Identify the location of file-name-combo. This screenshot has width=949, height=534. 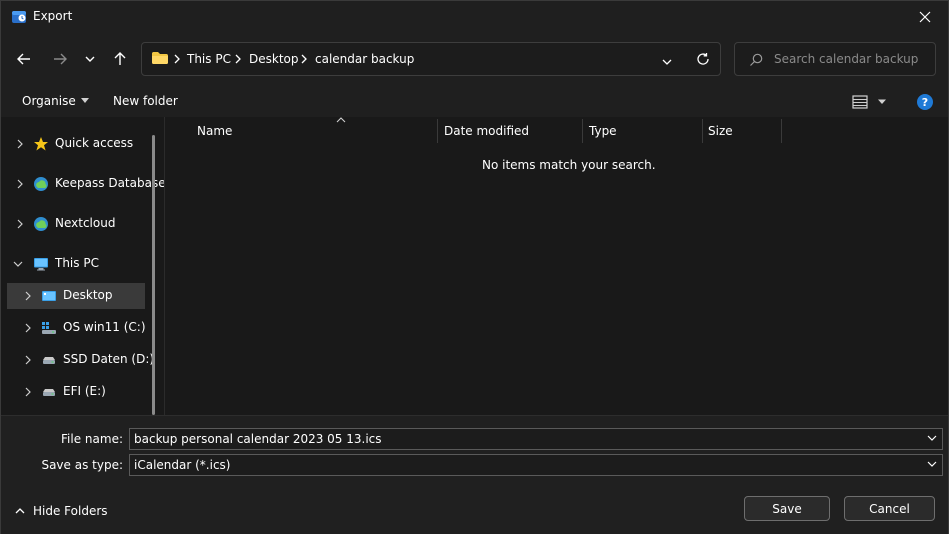
(536, 439).